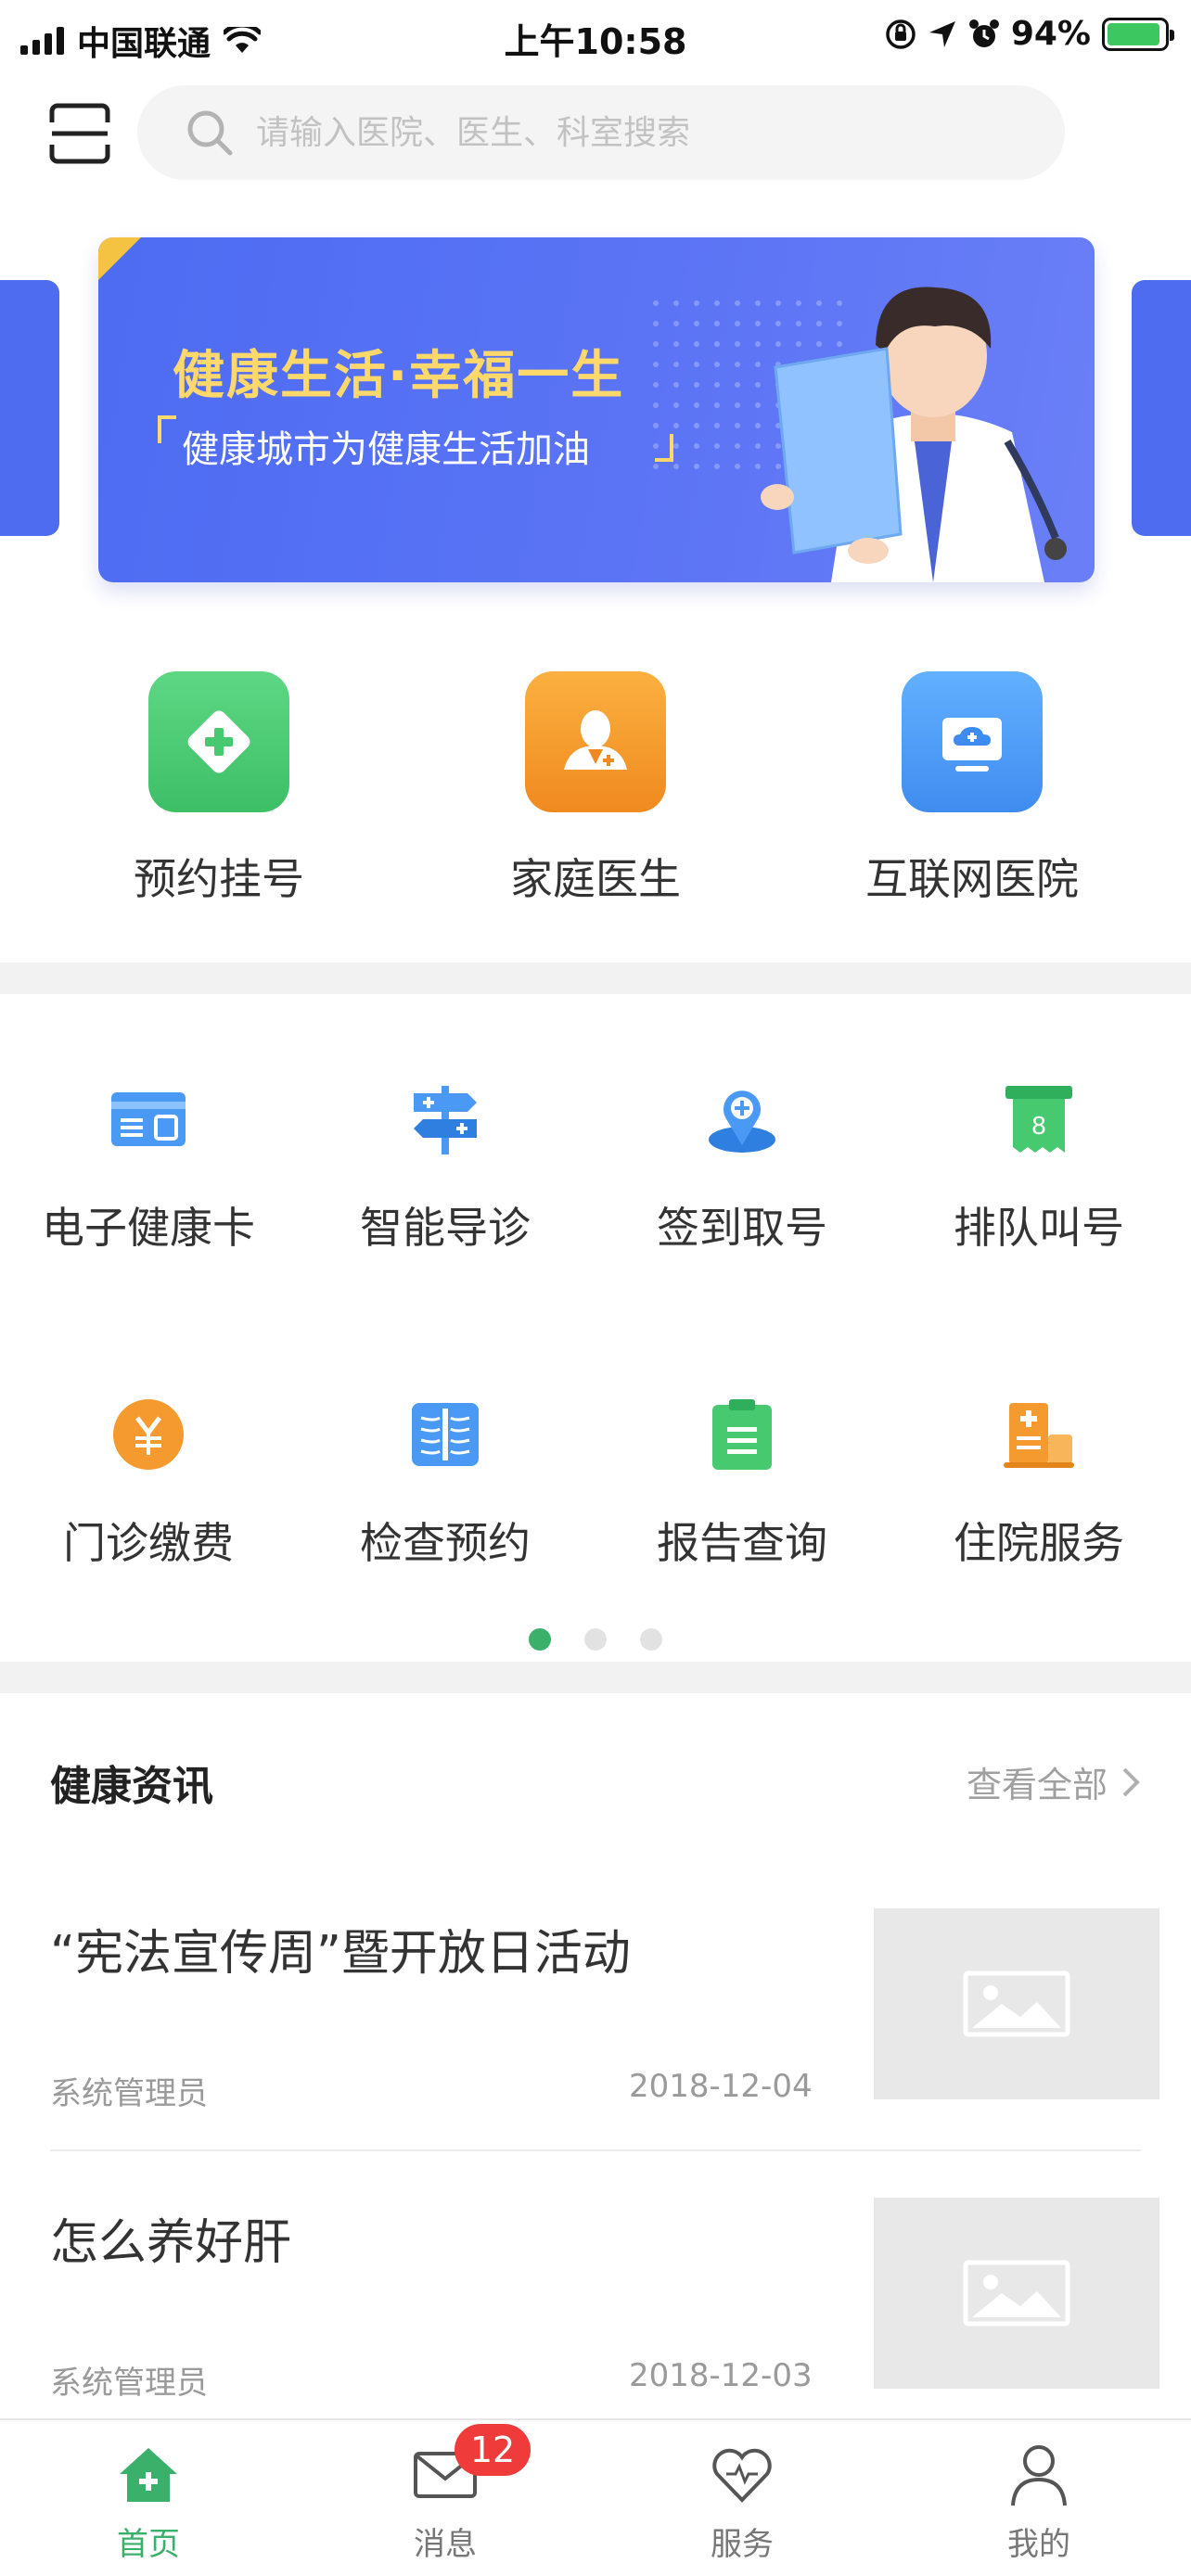 The width and height of the screenshot is (1191, 2576). I want to click on service-appointment: 预约挂号, so click(219, 789).